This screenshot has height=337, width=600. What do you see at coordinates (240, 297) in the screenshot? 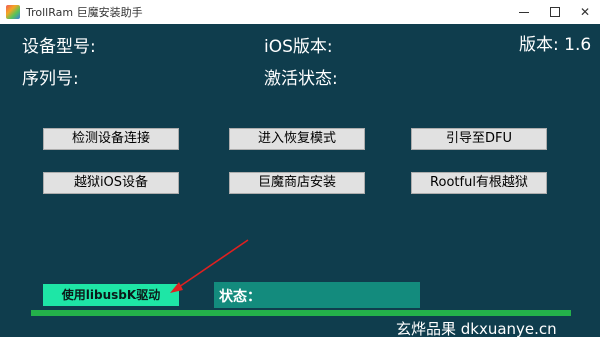
I see `status-label: 状态：` at bounding box center [240, 297].